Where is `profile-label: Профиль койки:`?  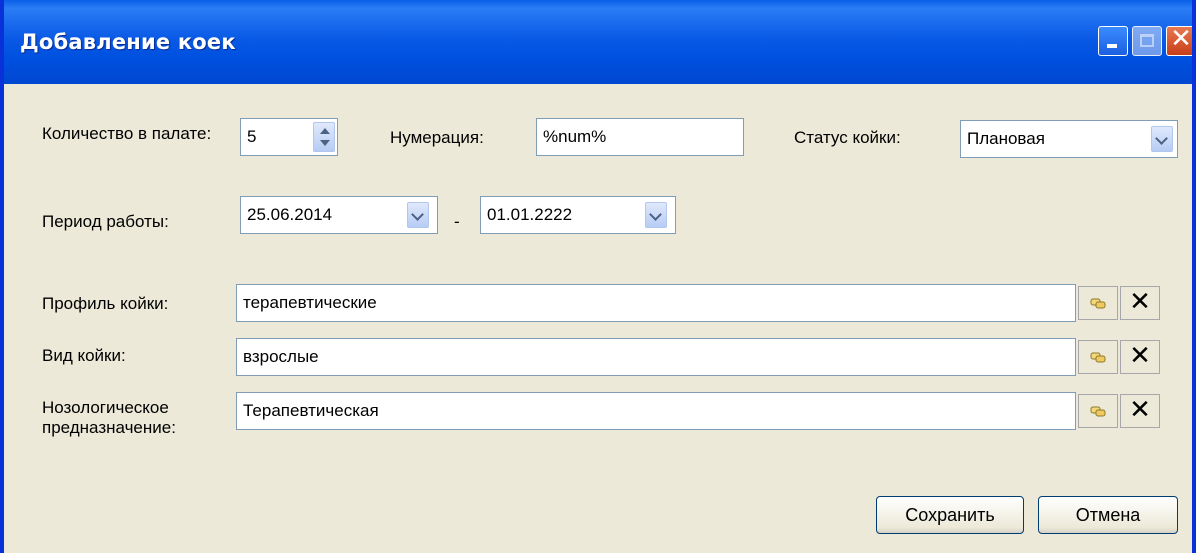 profile-label: Профиль койки: is located at coordinates (105, 303).